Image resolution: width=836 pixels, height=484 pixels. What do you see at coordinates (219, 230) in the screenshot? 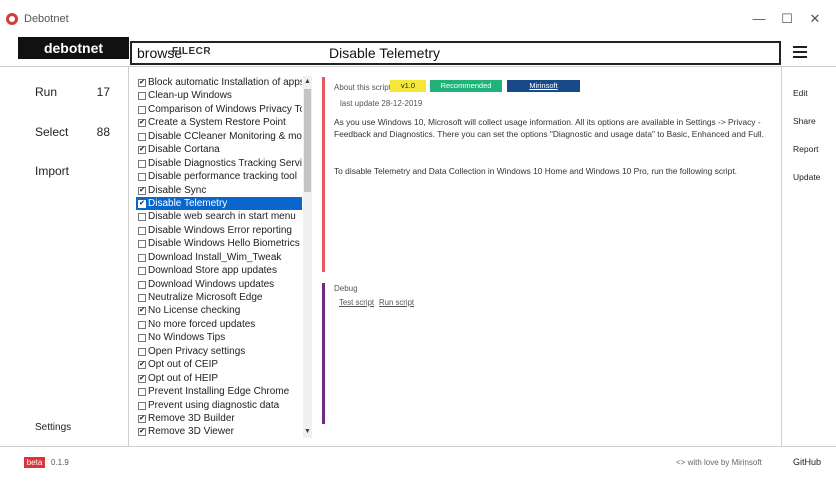
I see `script-item: Disable Windows Error reporting` at bounding box center [219, 230].